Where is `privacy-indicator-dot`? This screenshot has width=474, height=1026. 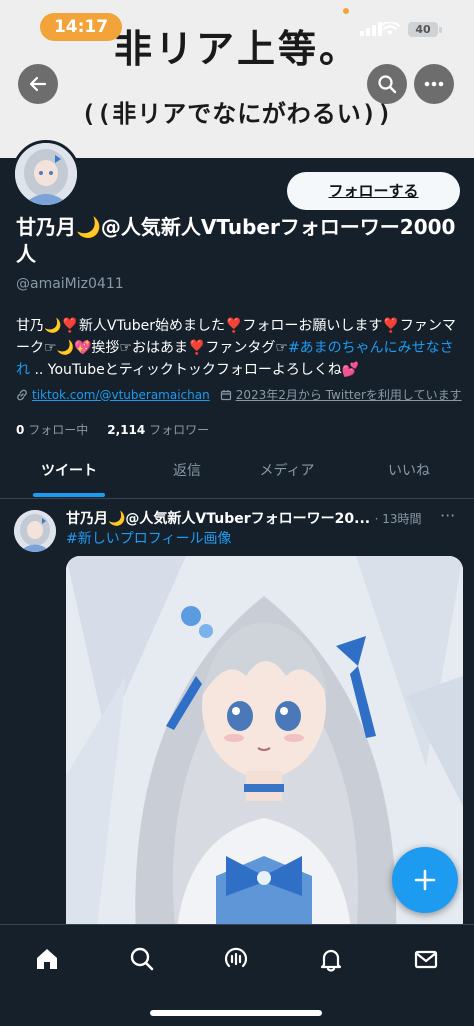
privacy-indicator-dot is located at coordinates (346, 11).